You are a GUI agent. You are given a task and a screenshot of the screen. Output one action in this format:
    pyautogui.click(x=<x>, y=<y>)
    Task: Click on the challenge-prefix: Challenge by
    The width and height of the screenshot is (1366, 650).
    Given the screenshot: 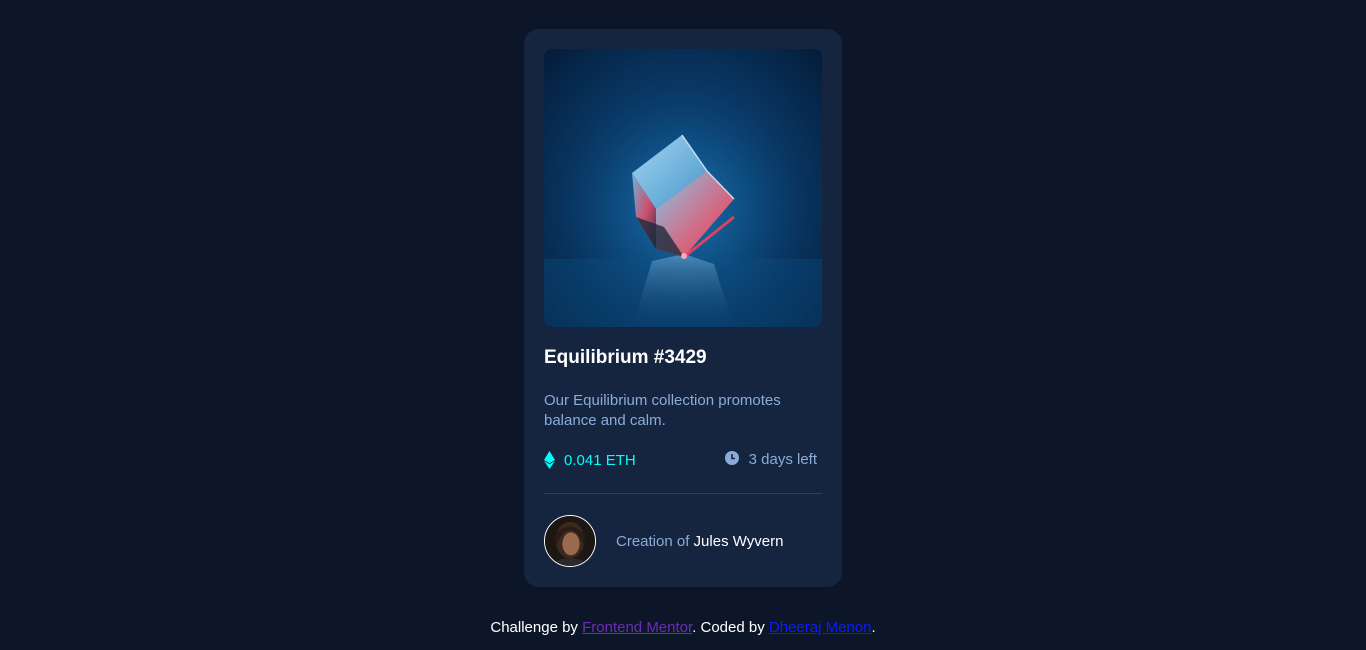 What is the action you would take?
    pyautogui.click(x=536, y=627)
    